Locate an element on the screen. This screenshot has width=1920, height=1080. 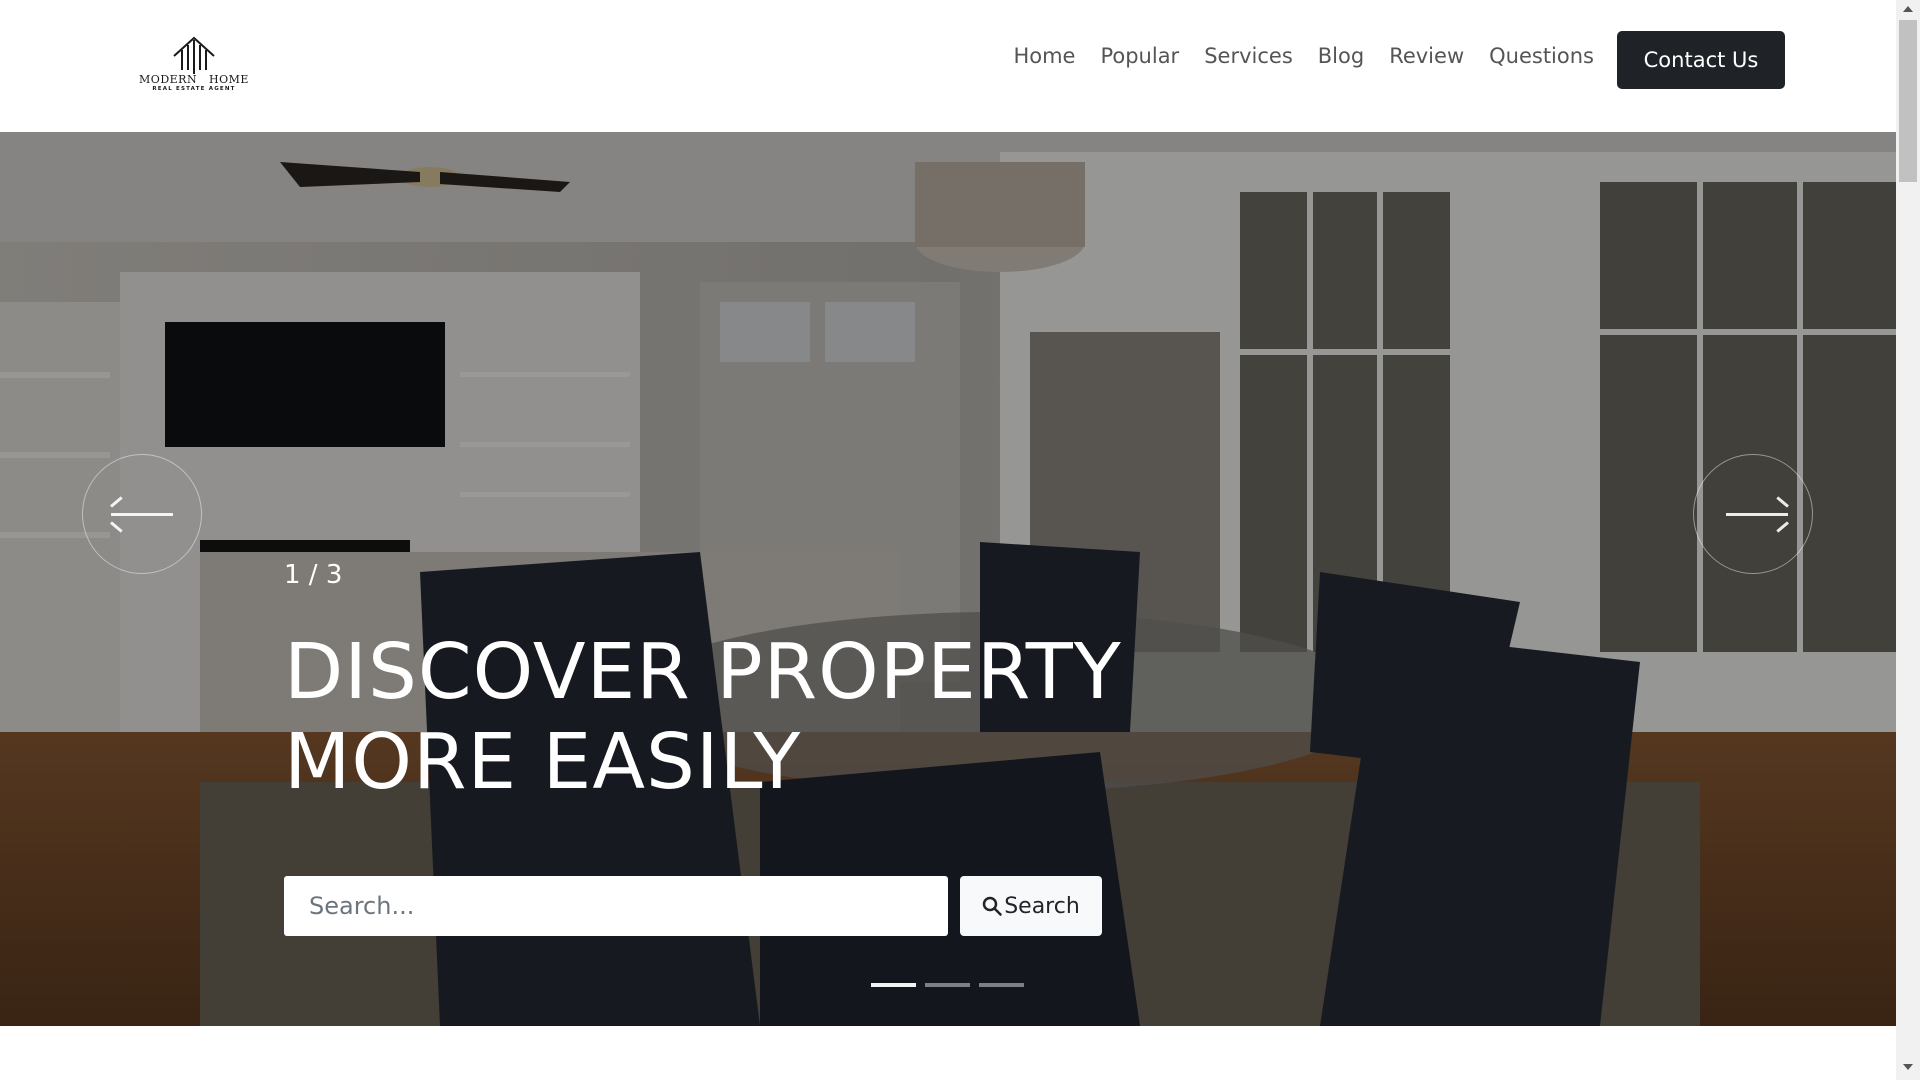
nav-popular: Popular is located at coordinates (1139, 56).